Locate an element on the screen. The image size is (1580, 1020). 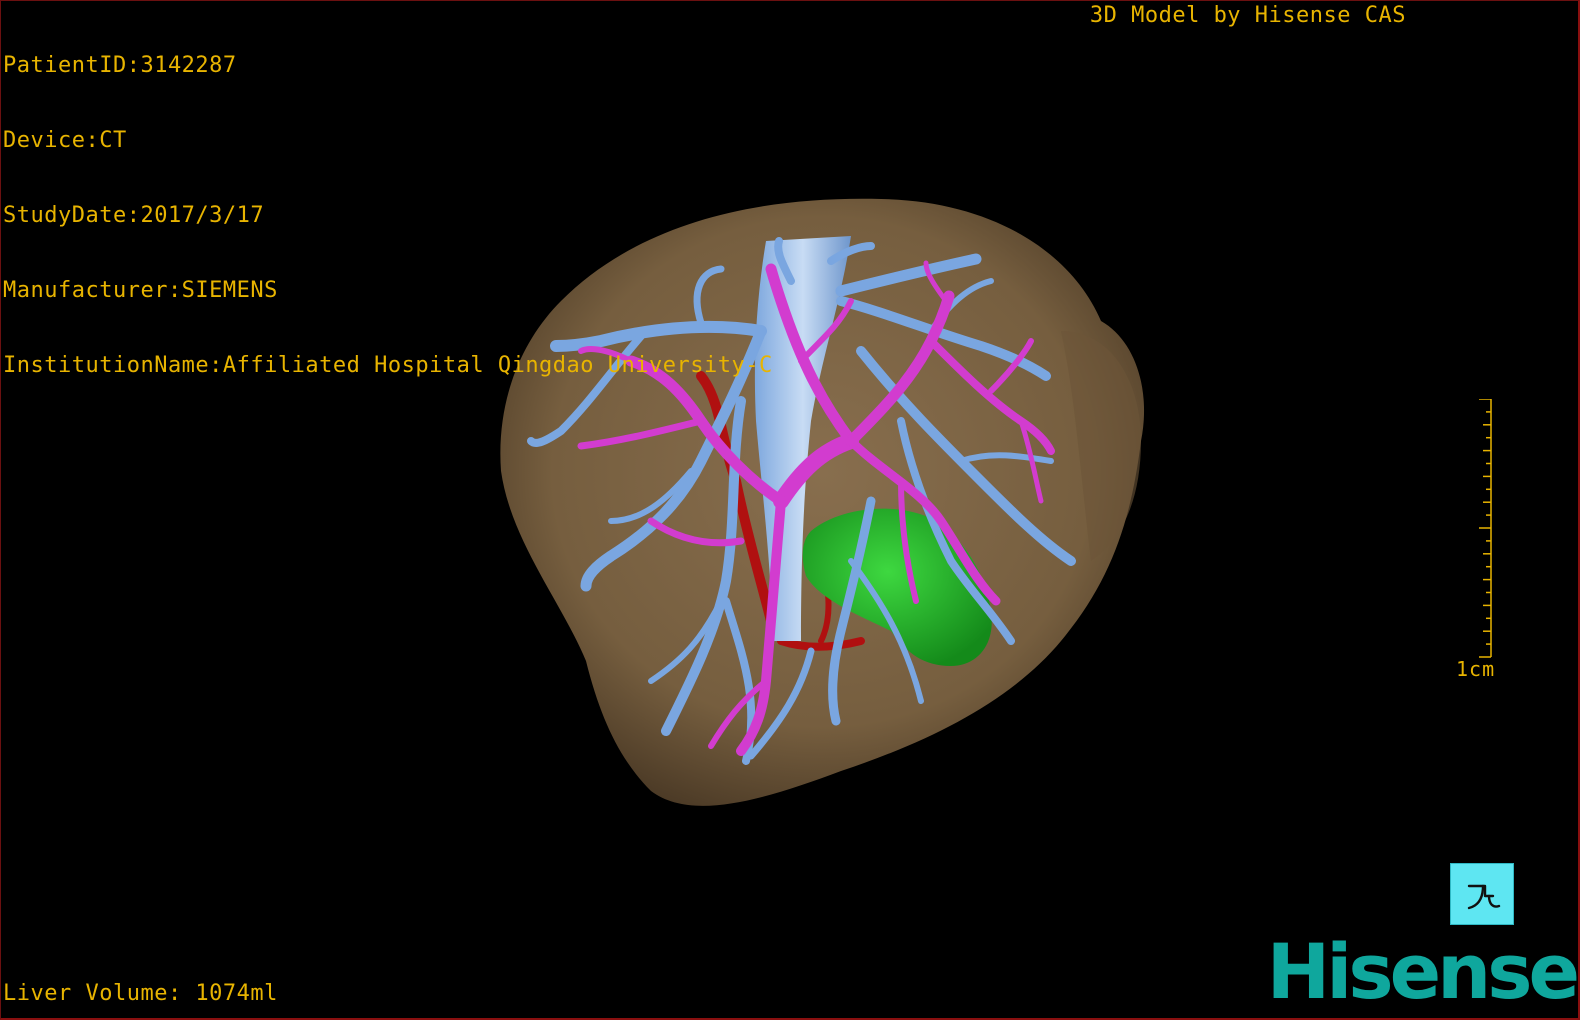
device: Device:CT is located at coordinates (65, 140).